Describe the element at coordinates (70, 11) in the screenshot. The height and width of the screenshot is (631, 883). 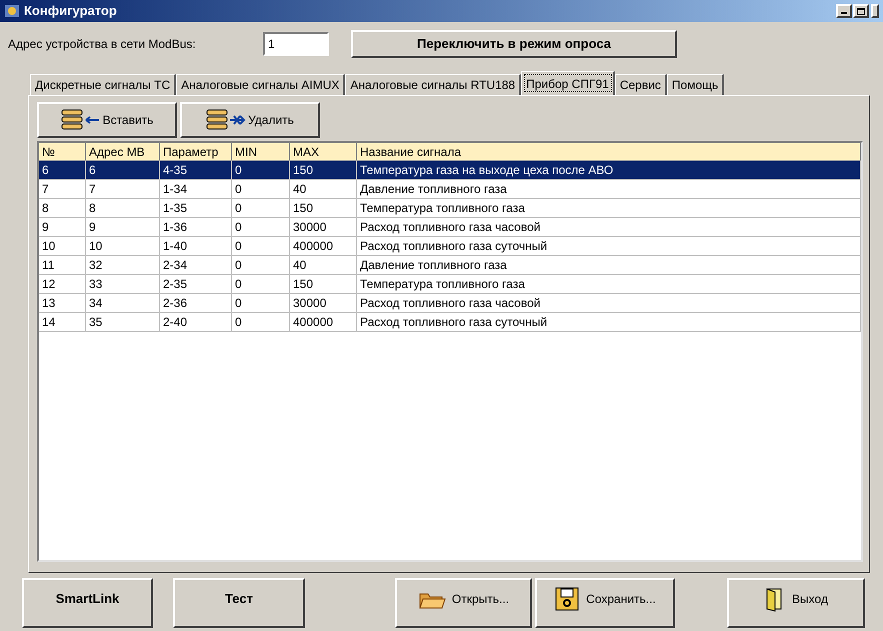
I see `window-title: Конфигуратор` at that location.